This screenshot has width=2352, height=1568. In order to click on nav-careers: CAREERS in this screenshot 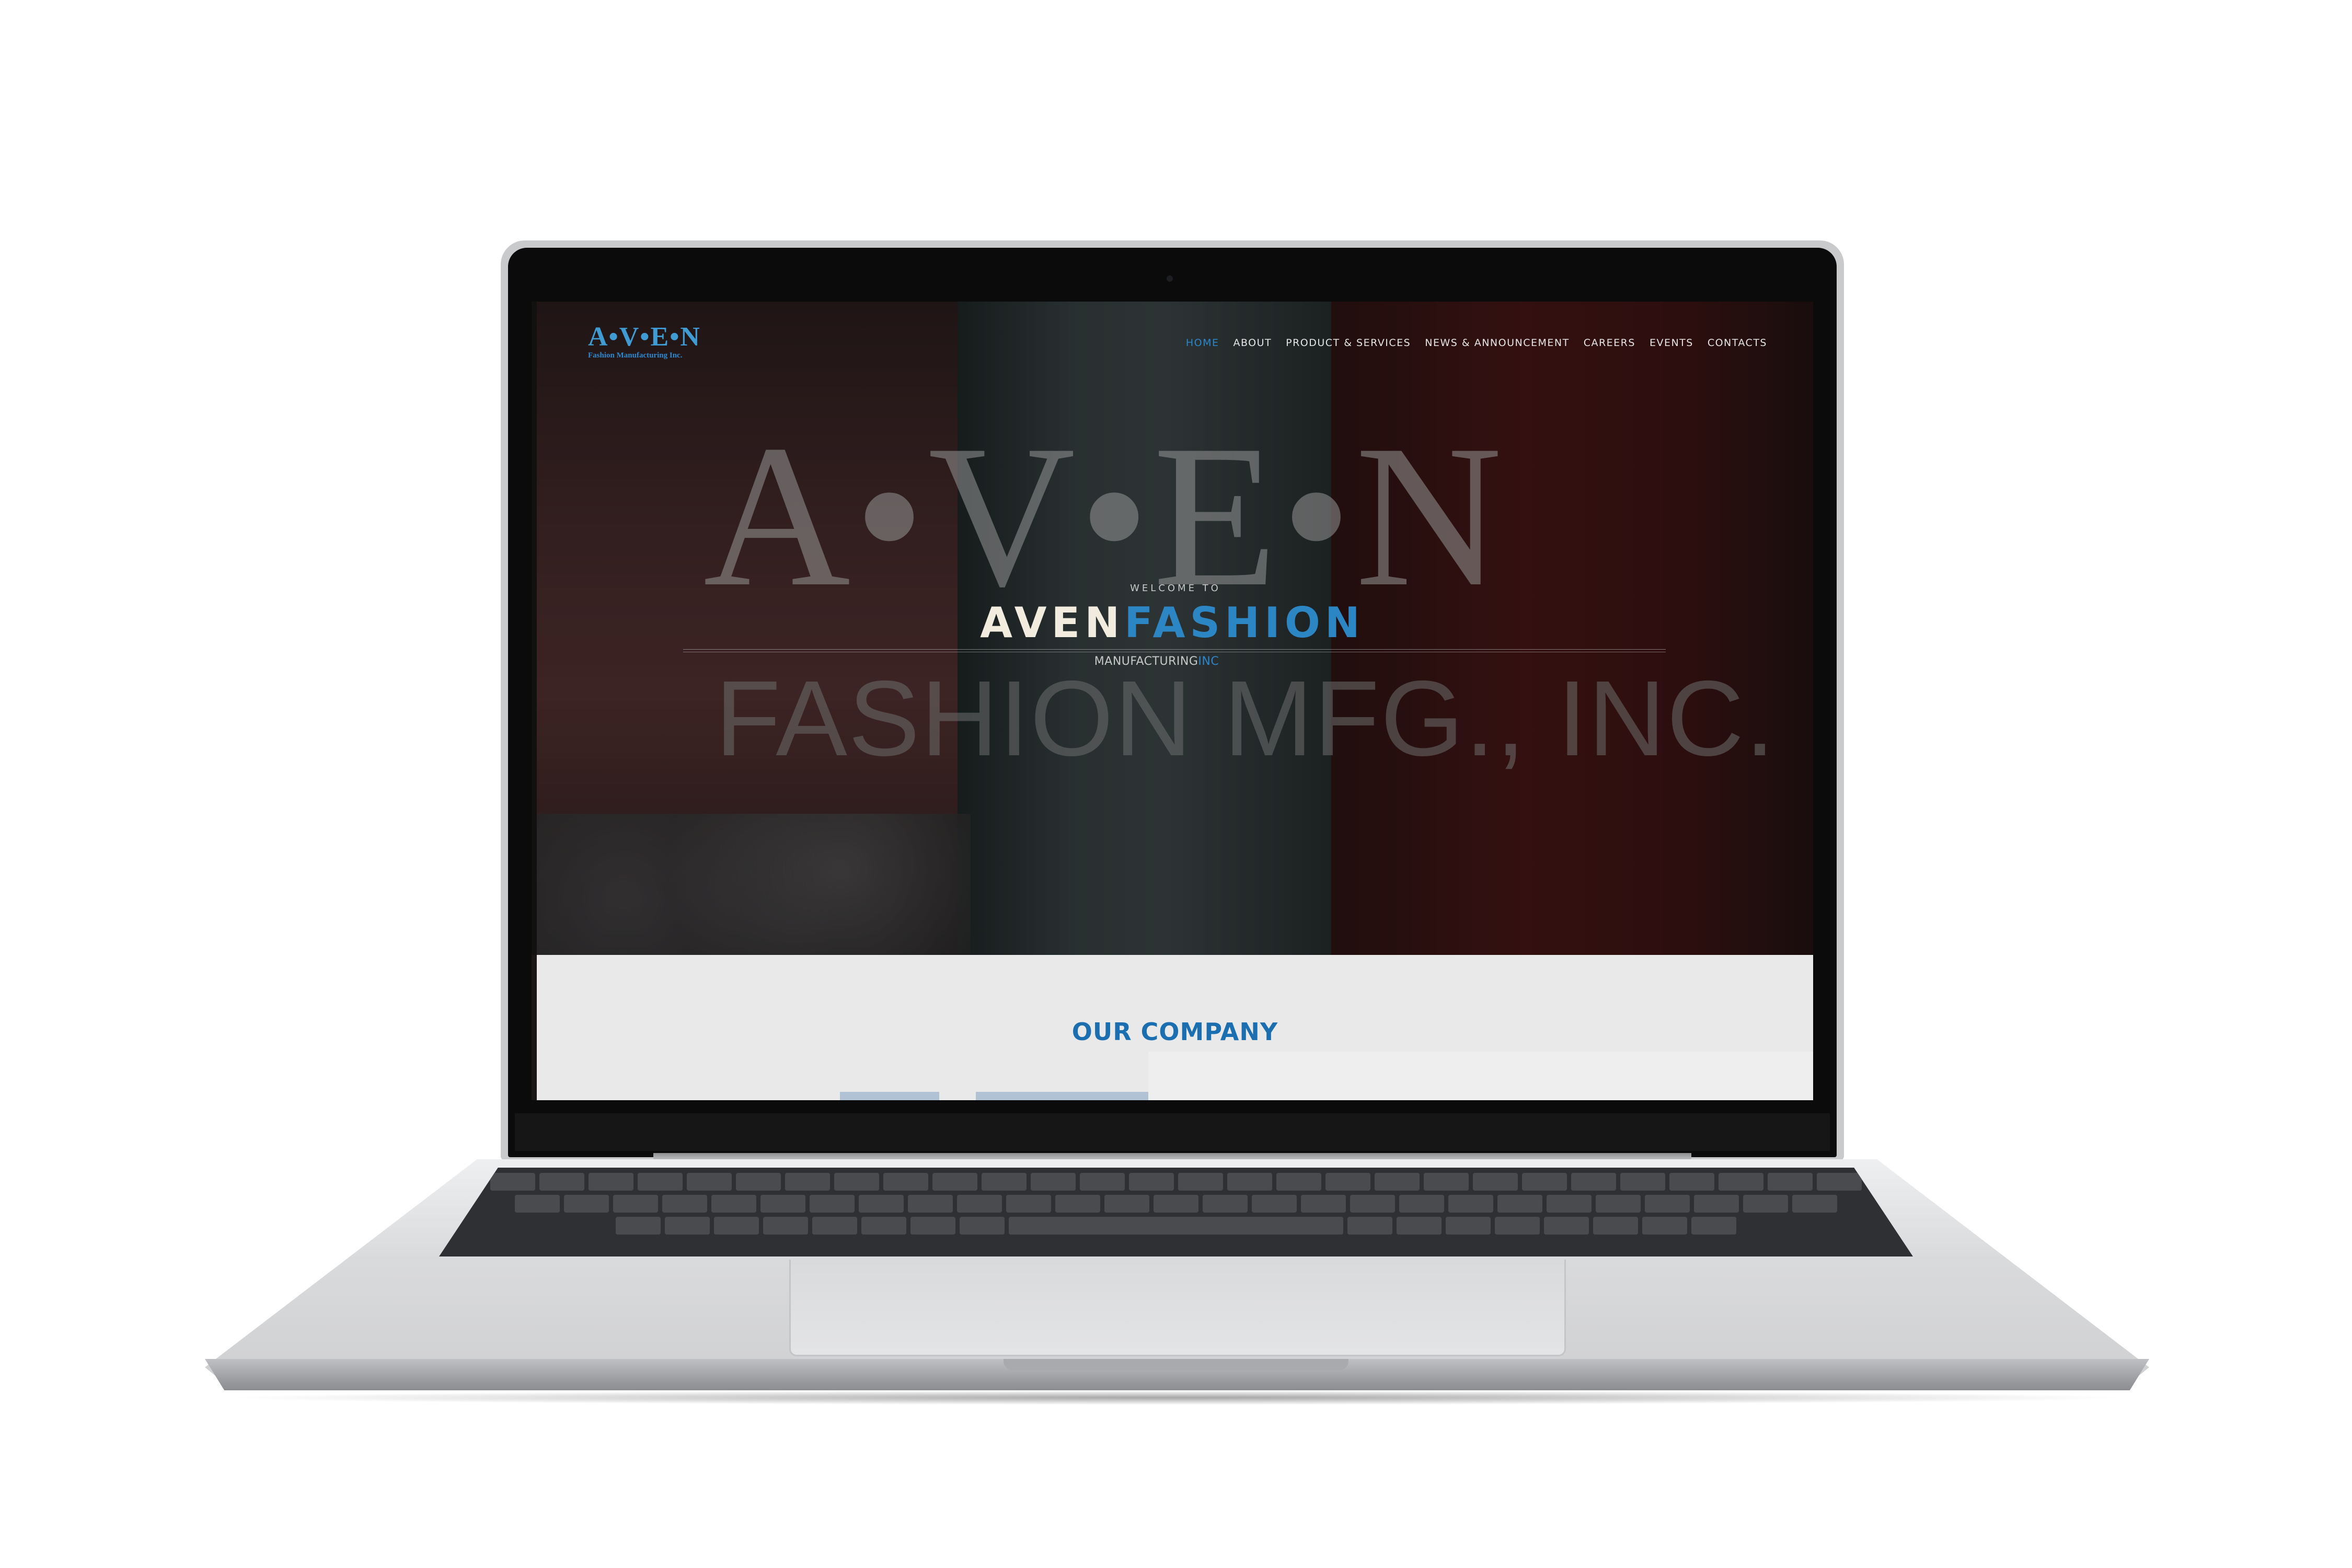, I will do `click(1609, 343)`.